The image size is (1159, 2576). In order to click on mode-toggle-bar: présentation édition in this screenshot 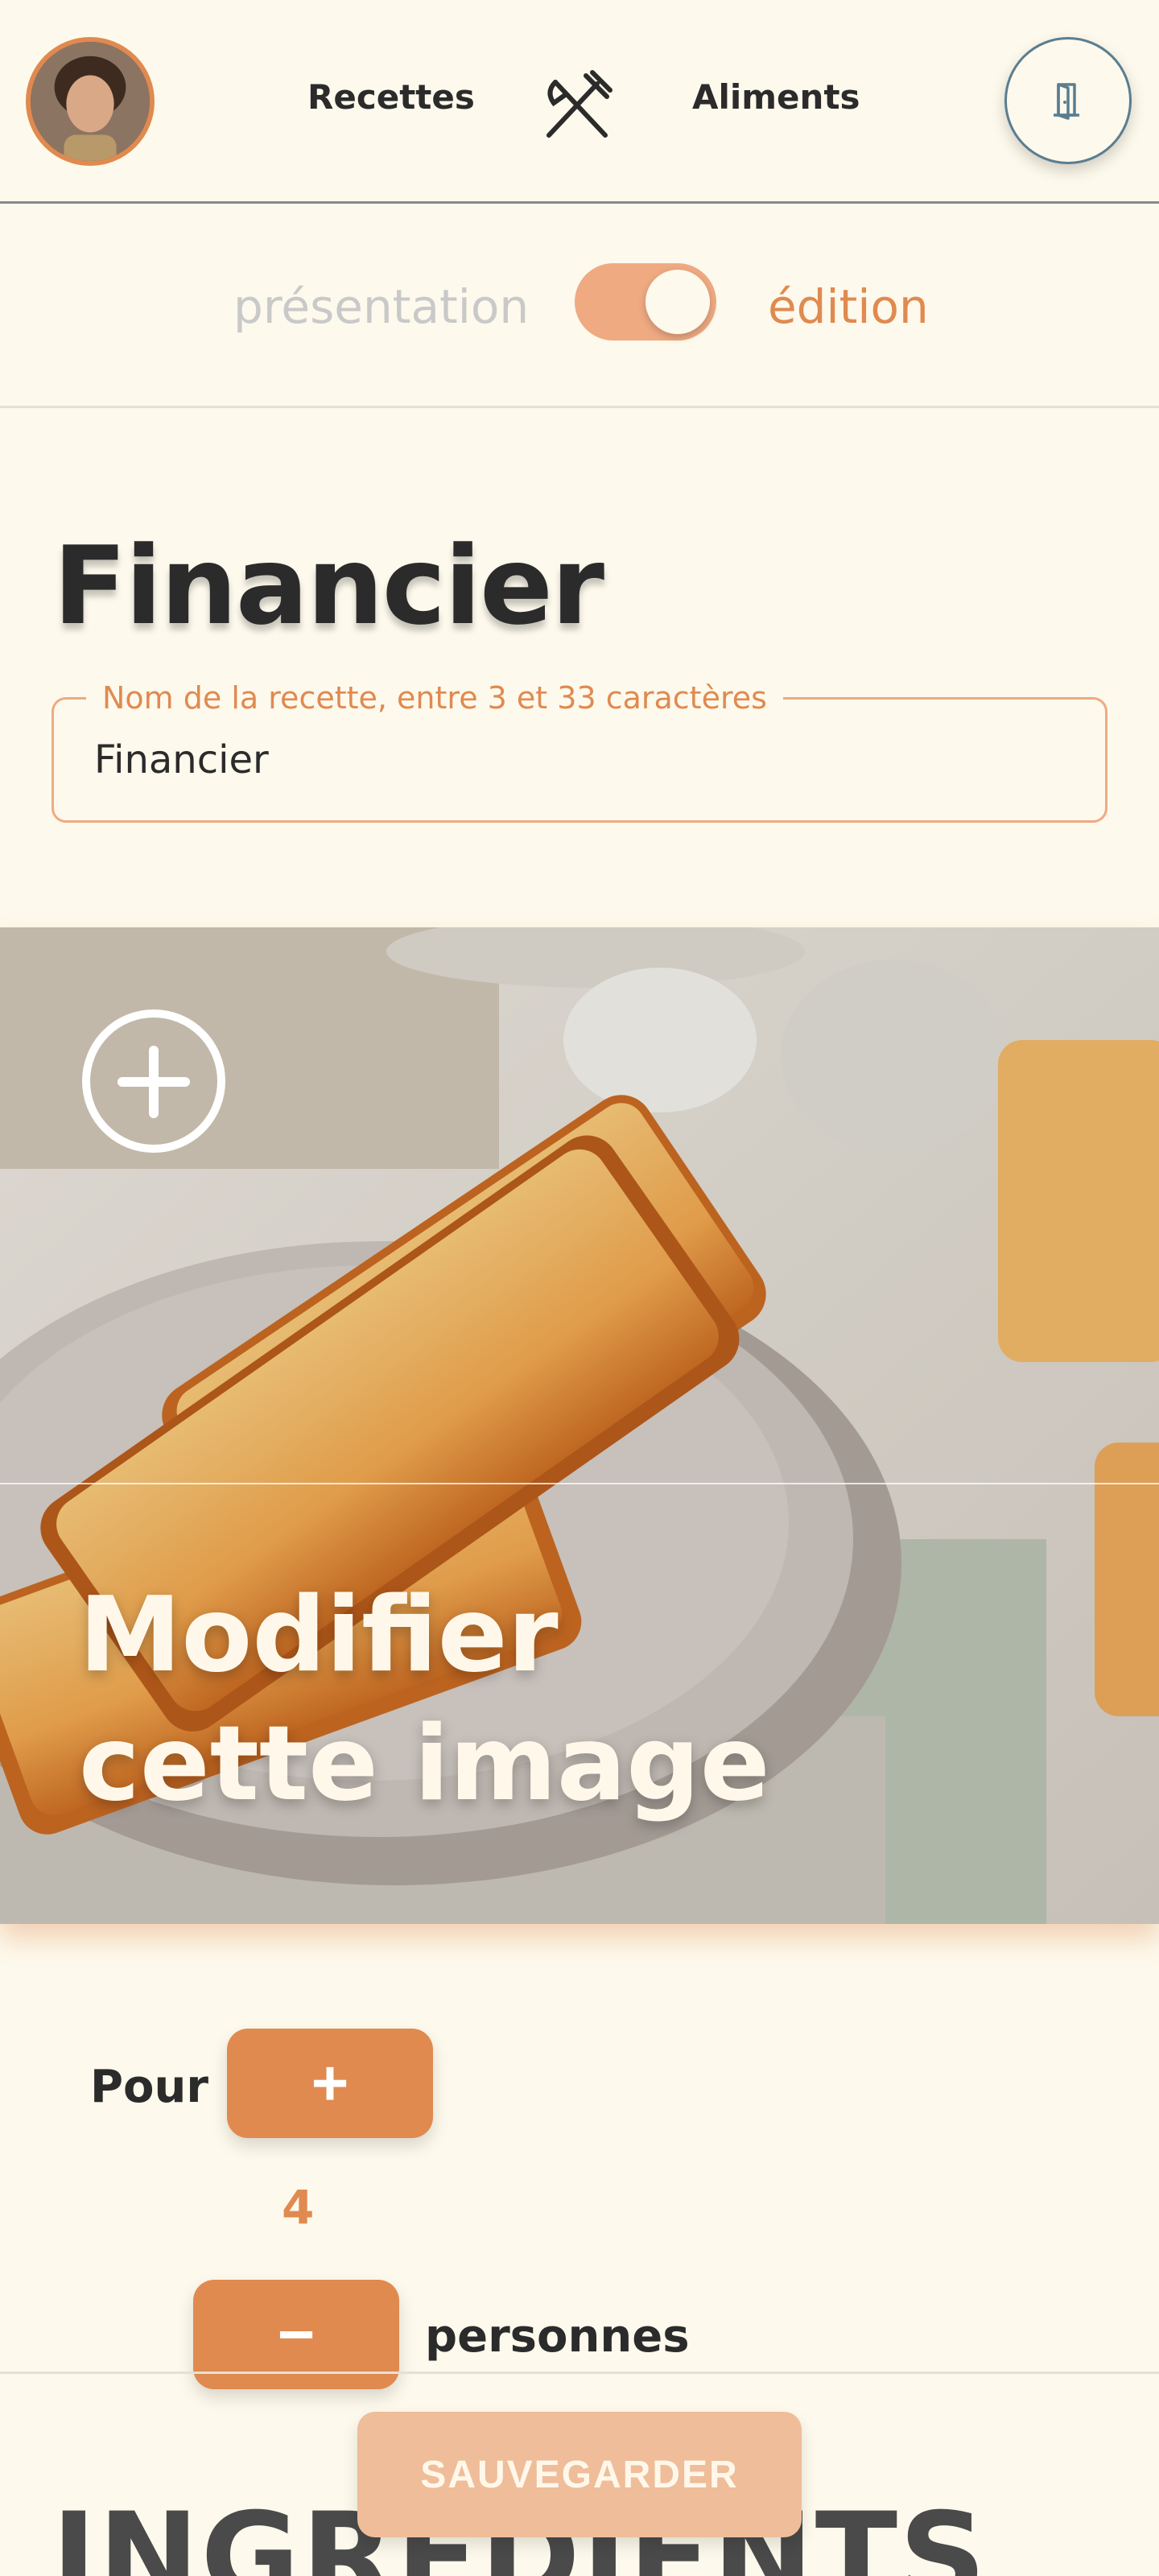, I will do `click(579, 306)`.